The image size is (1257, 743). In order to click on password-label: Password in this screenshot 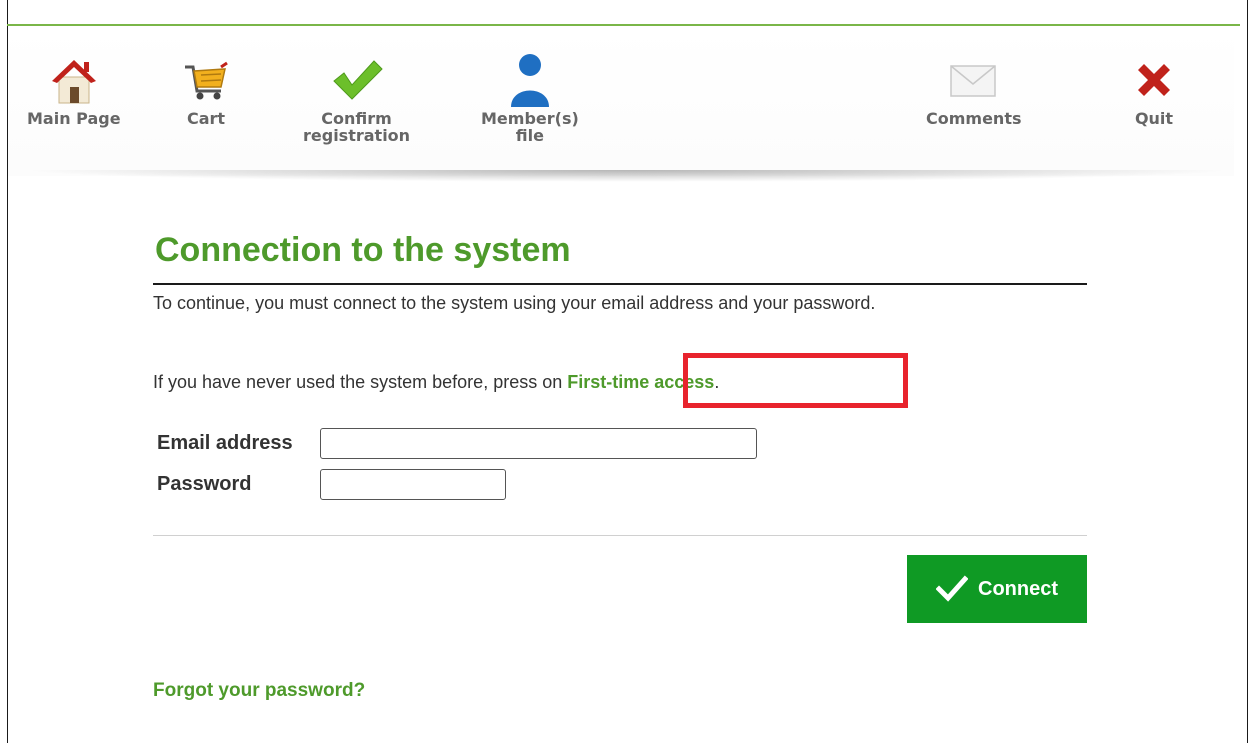, I will do `click(204, 484)`.